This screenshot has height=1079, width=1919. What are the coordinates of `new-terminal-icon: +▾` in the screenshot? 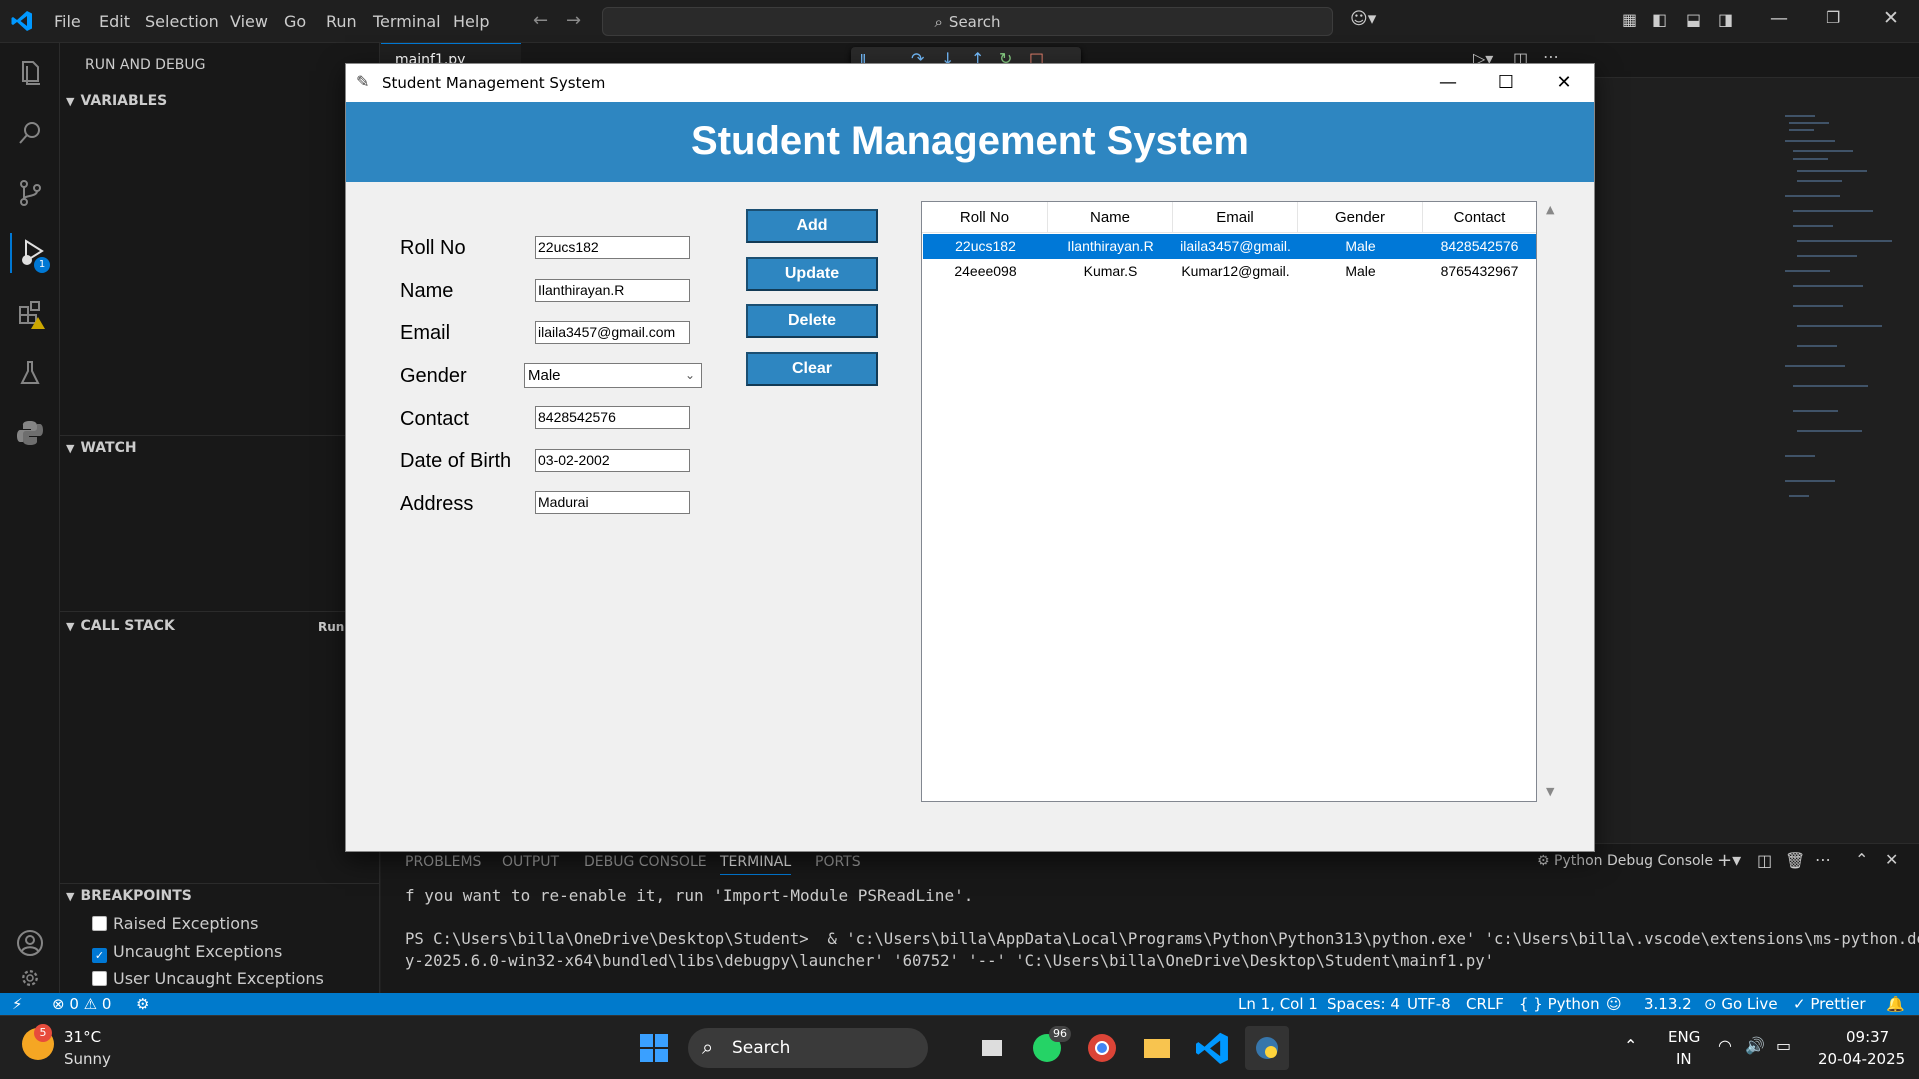 It's located at (1729, 860).